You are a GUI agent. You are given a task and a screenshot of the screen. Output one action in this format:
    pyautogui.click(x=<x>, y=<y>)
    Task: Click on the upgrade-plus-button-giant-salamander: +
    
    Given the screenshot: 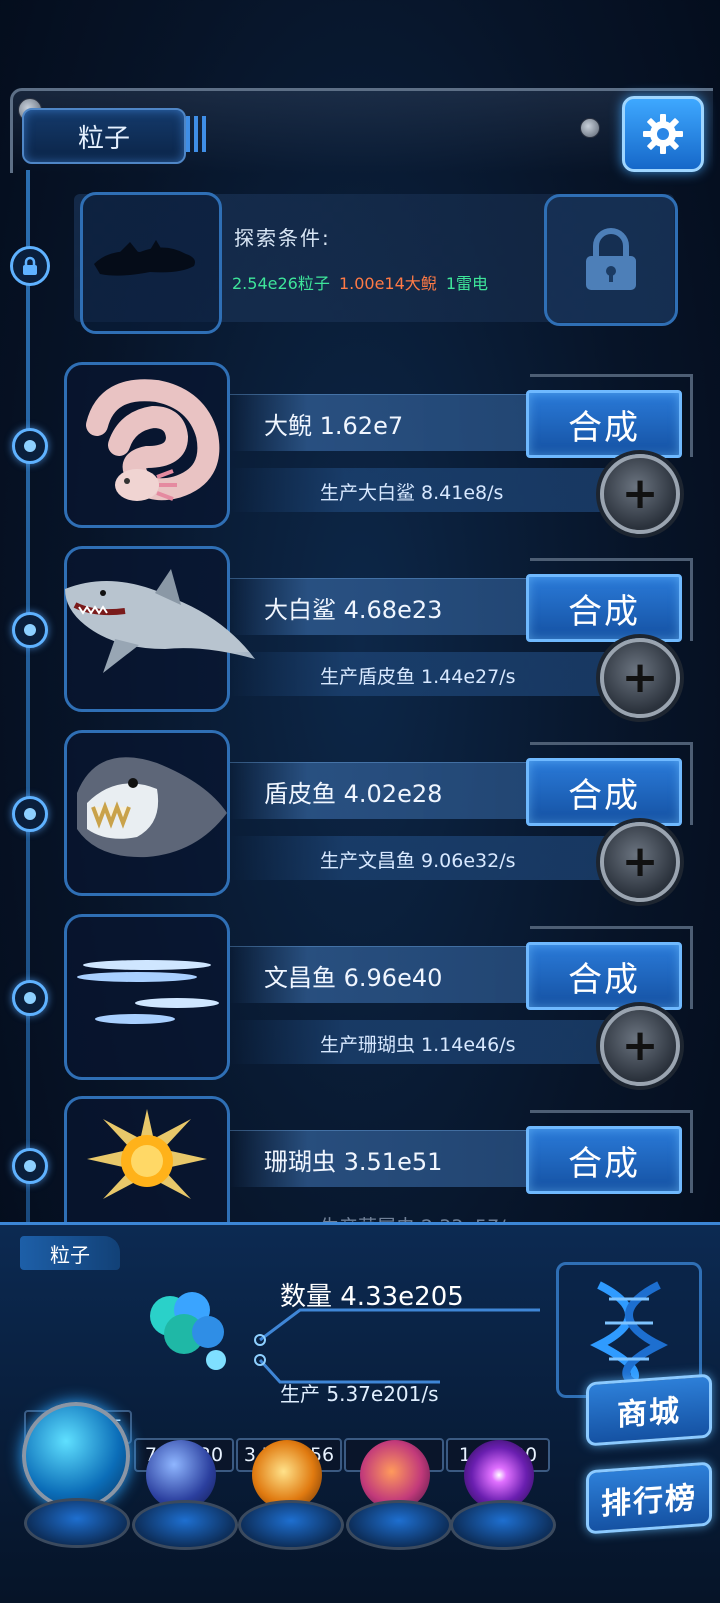 What is the action you would take?
    pyautogui.click(x=640, y=494)
    